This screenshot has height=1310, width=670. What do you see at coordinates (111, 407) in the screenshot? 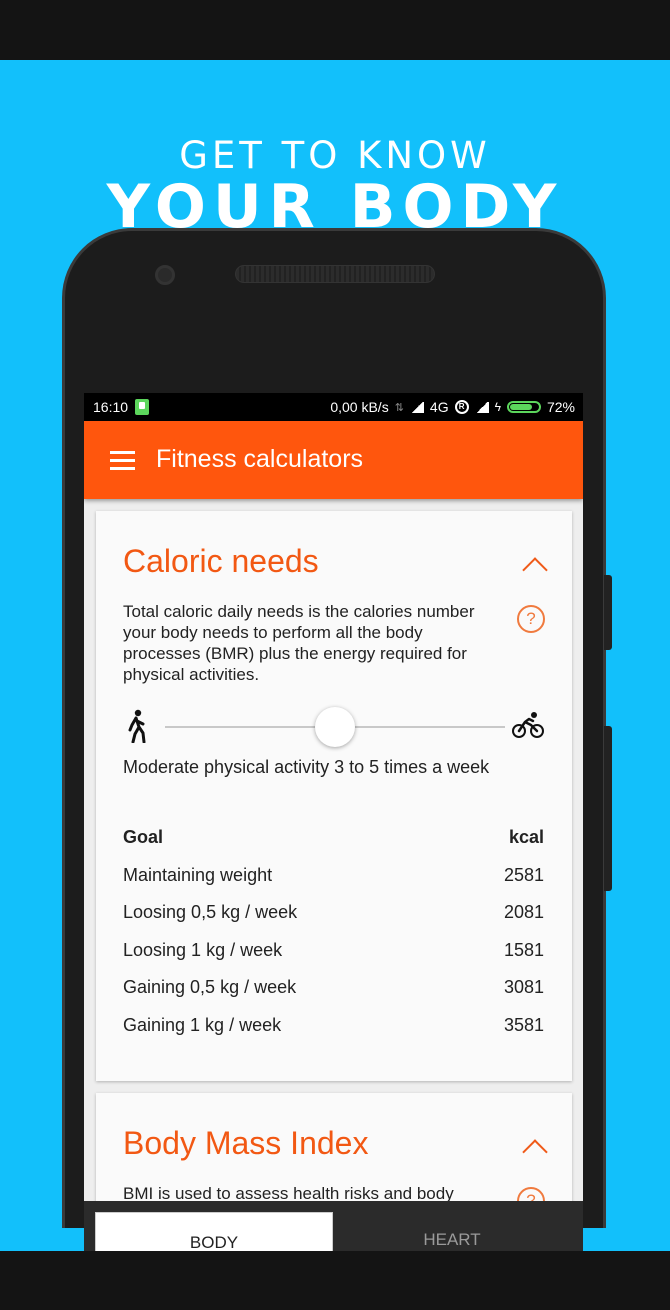
I see `status-time: 16:10` at bounding box center [111, 407].